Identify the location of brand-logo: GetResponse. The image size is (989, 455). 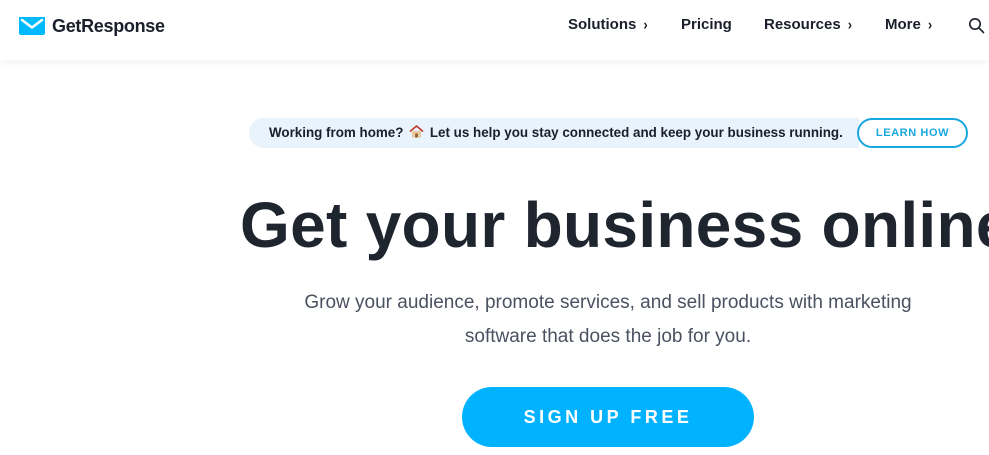
(91, 26).